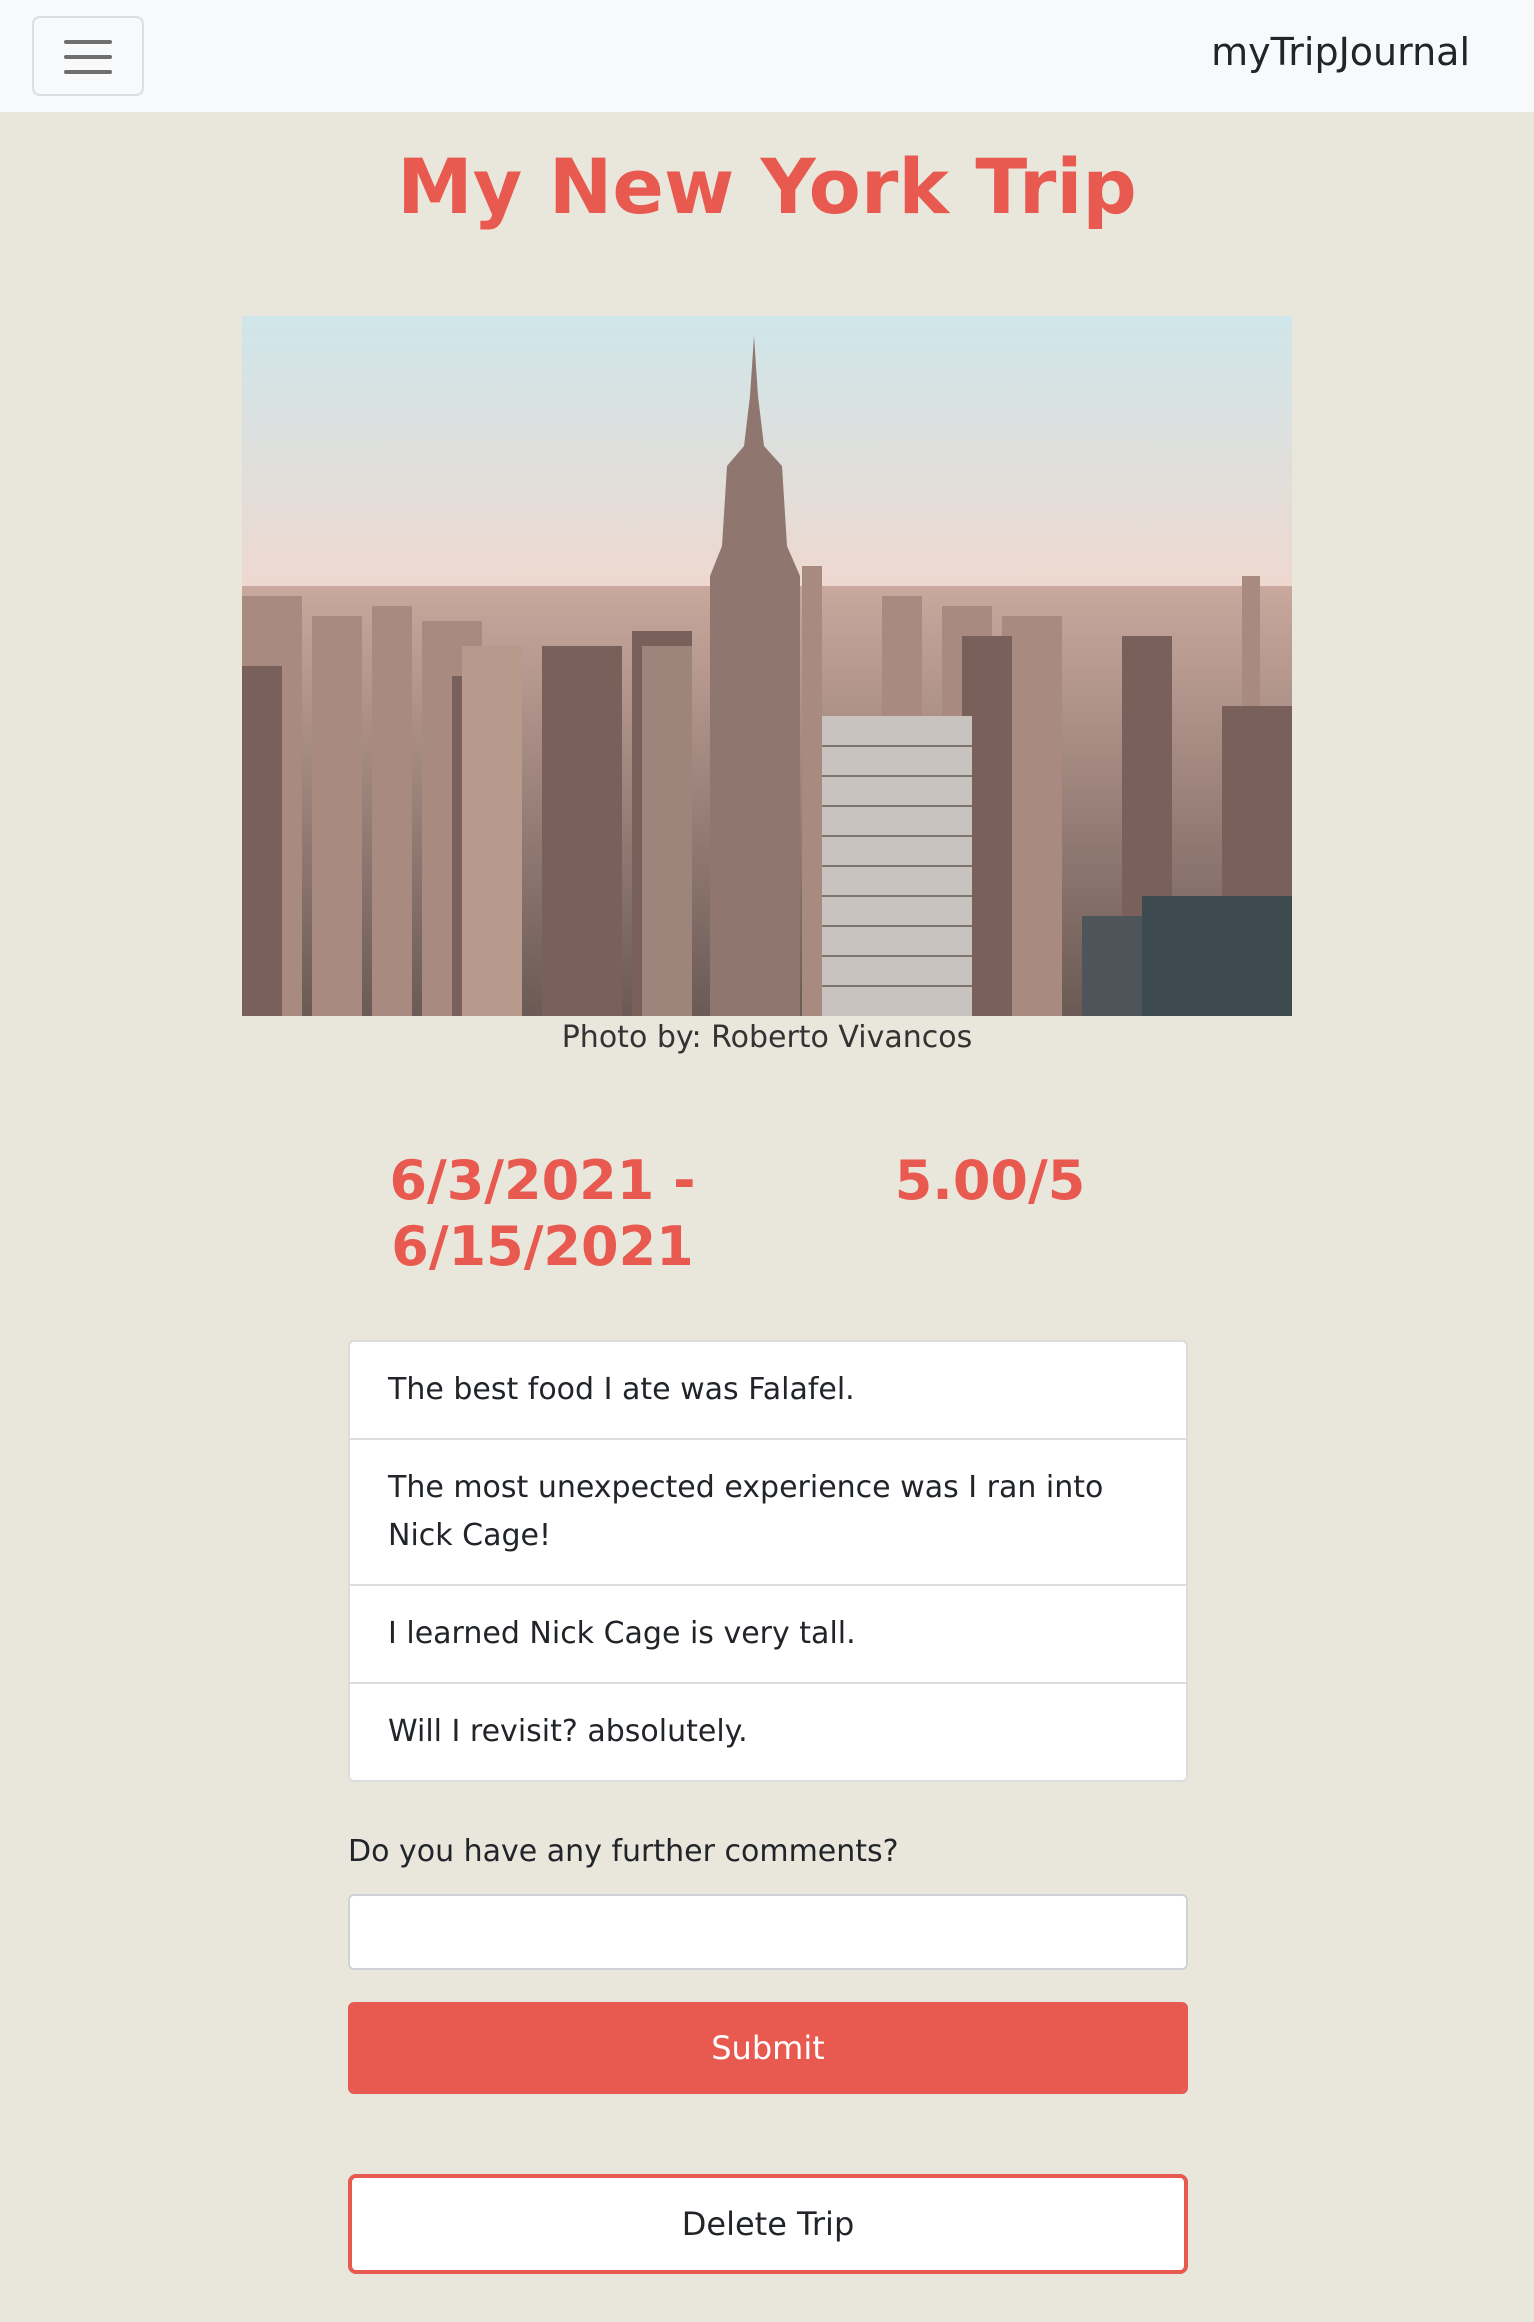 The height and width of the screenshot is (2322, 1534). Describe the element at coordinates (1340, 53) in the screenshot. I see `navbar-brand-link: myTripJournal` at that location.